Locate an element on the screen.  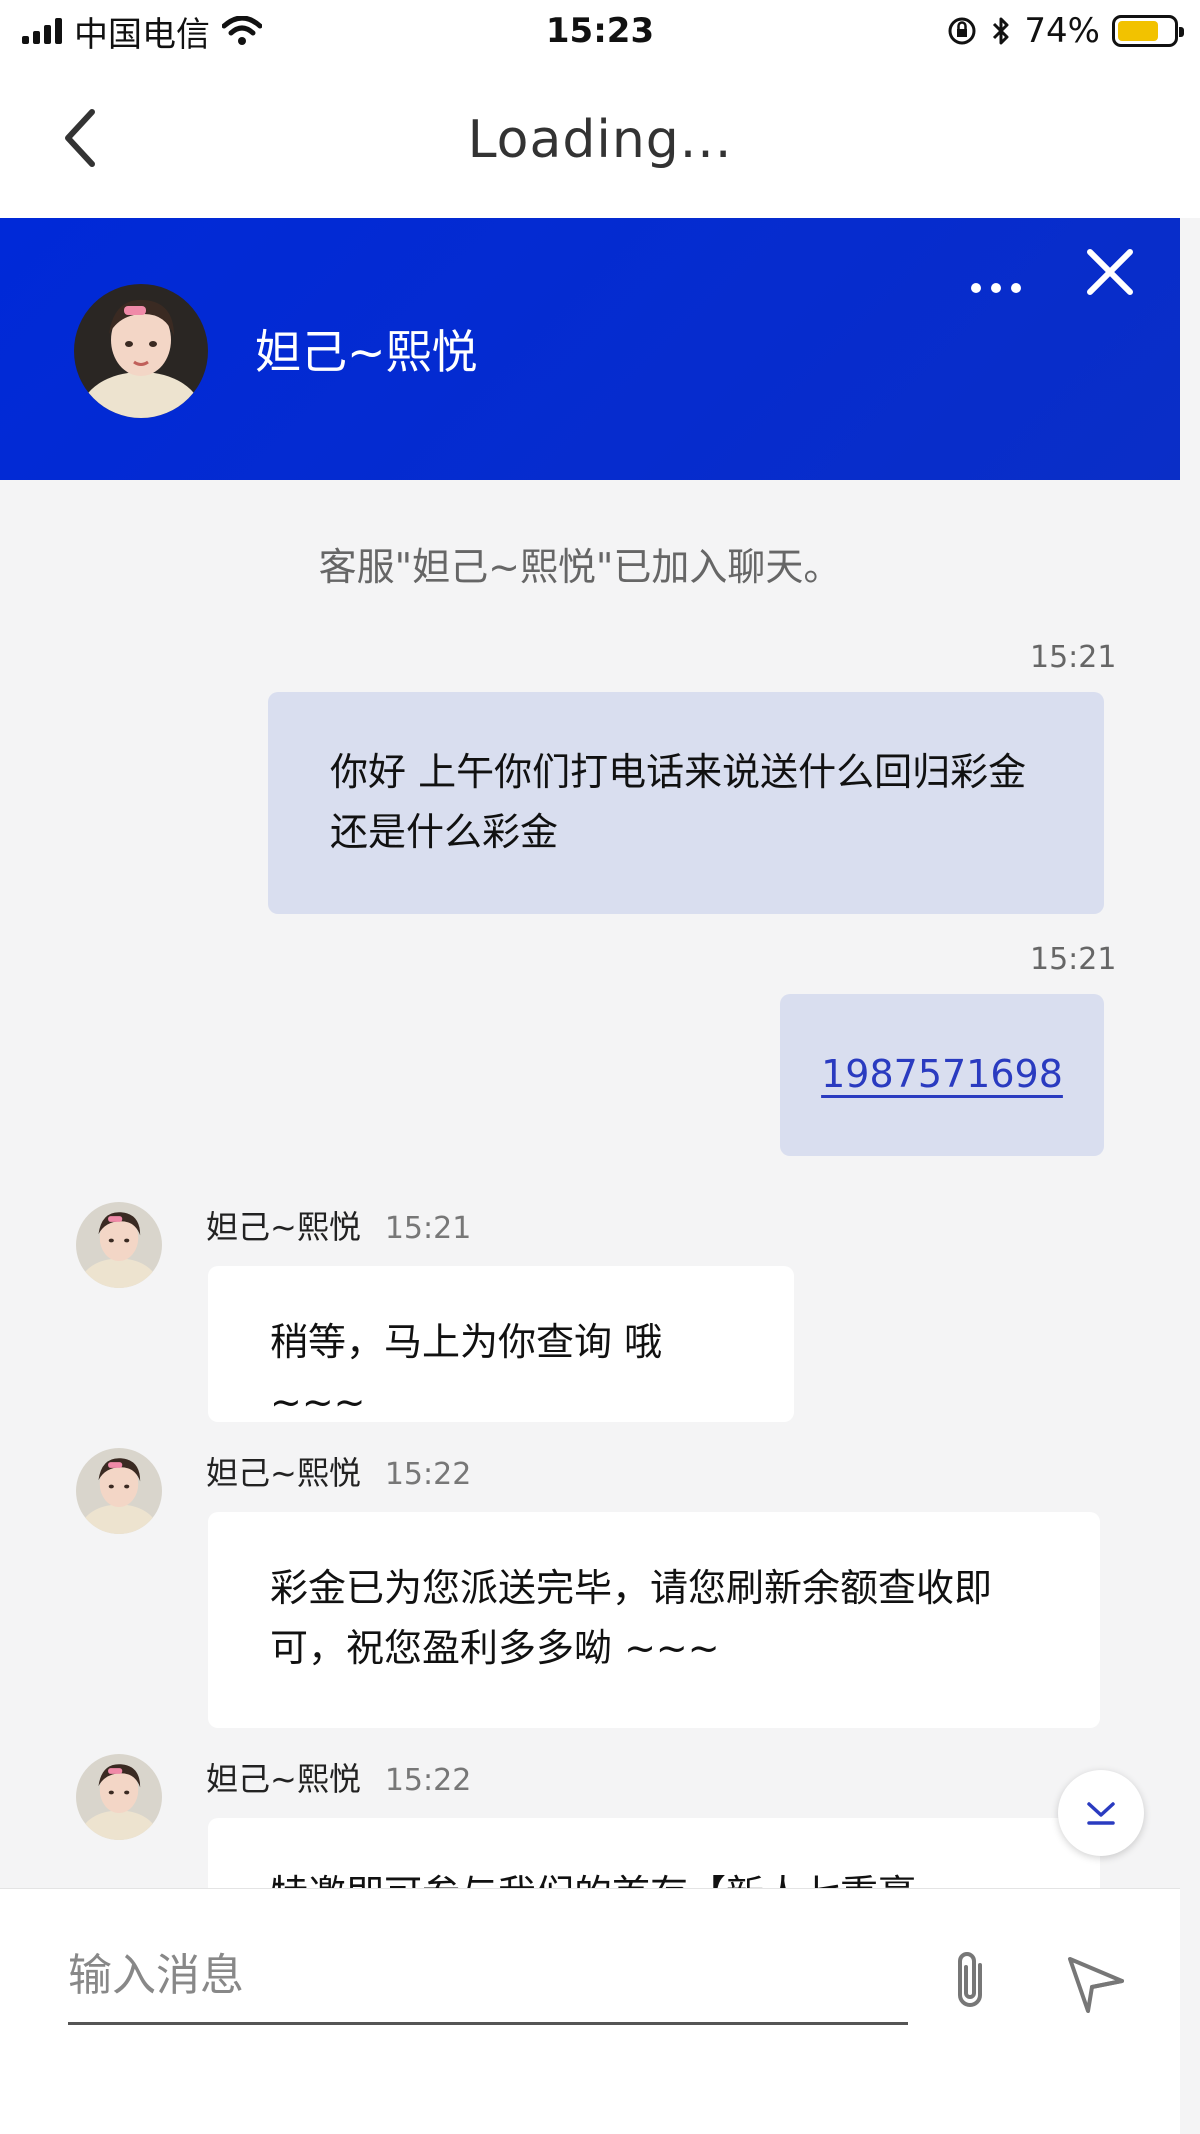
outgoing-message: 1987571698 is located at coordinates (942, 1075).